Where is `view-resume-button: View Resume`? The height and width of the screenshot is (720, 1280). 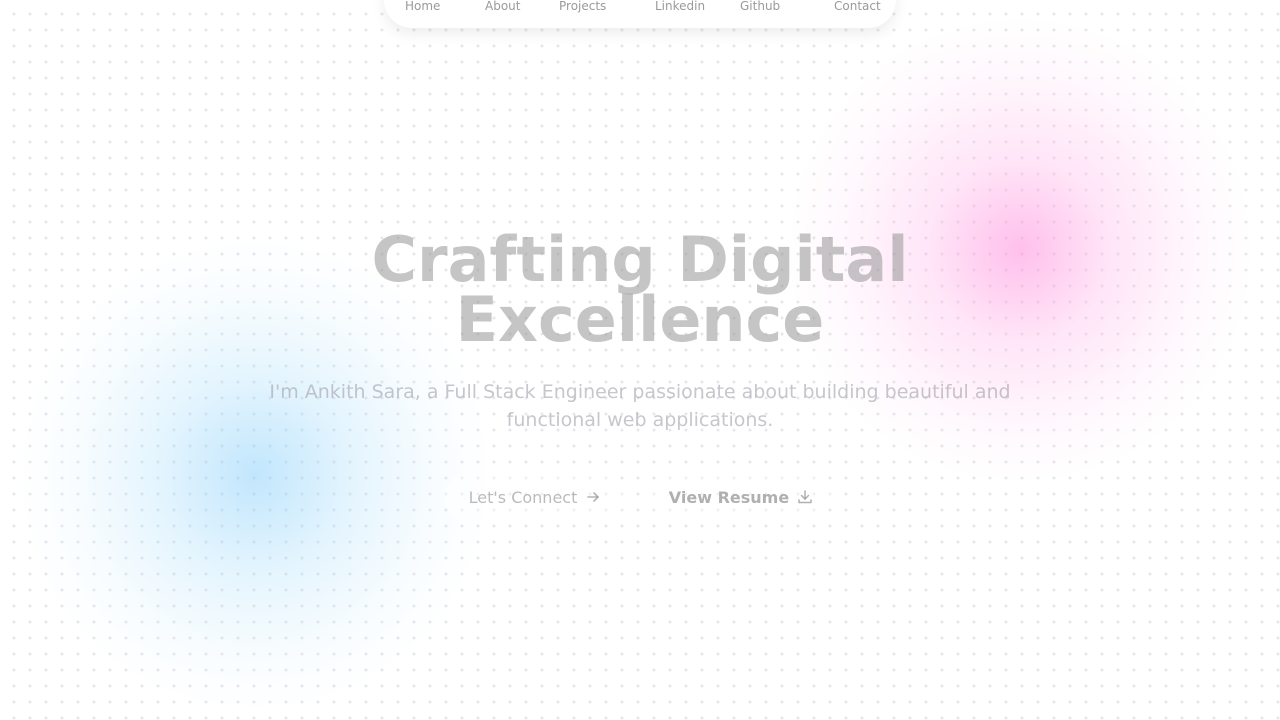
view-resume-button: View Resume is located at coordinates (741, 497).